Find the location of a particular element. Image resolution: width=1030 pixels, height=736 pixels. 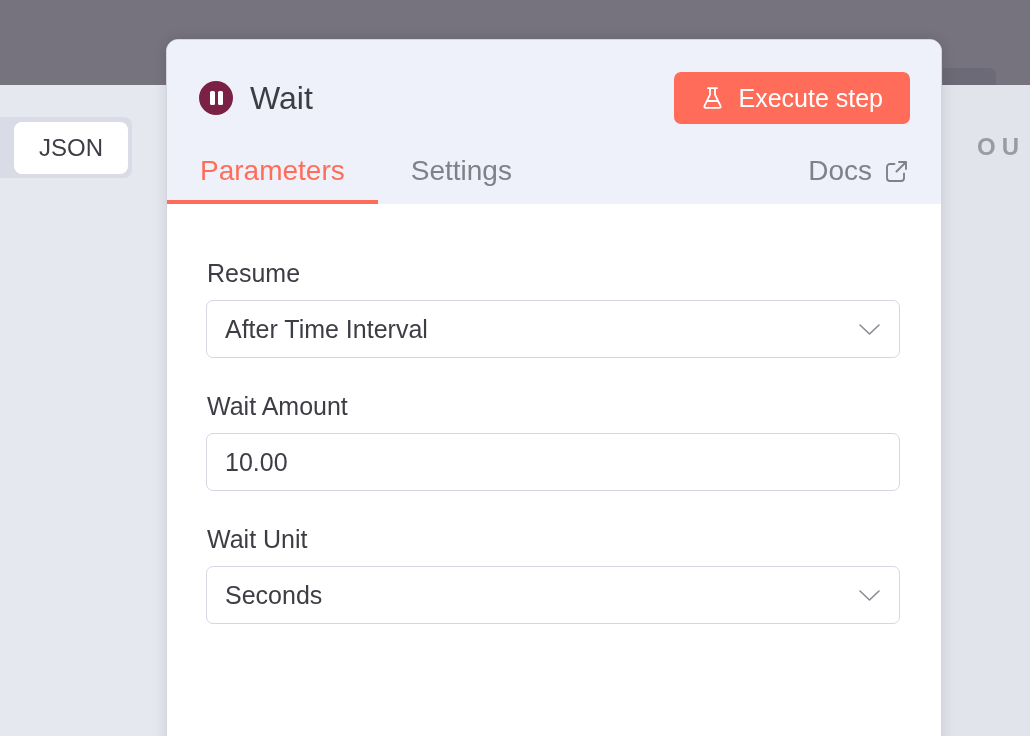

output-heading: OU is located at coordinates (1001, 147).